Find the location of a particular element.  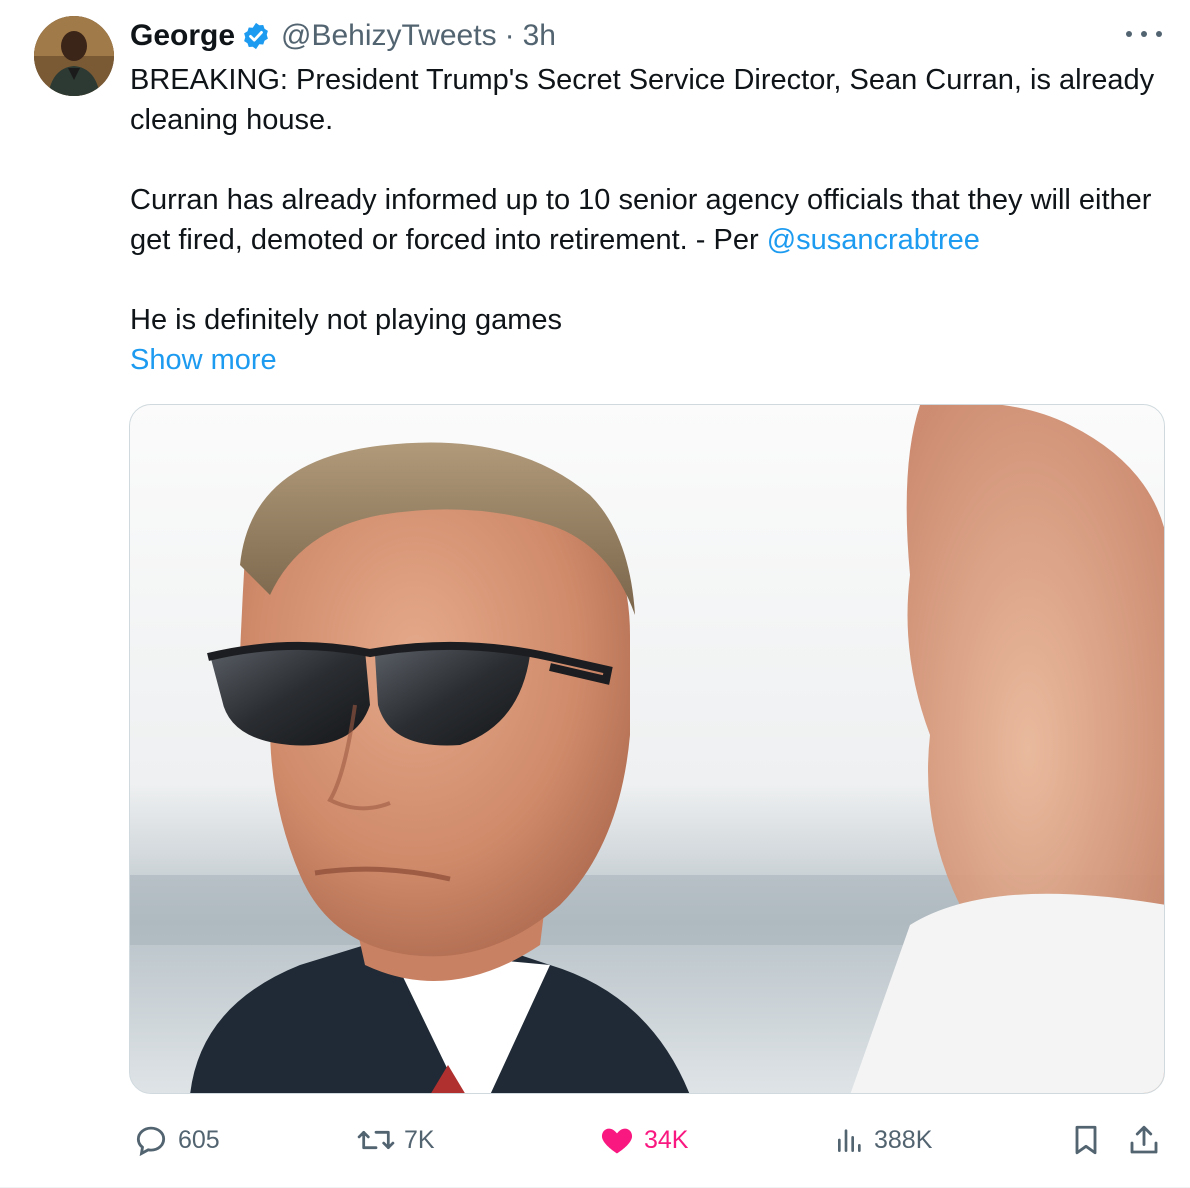

avatar is located at coordinates (74, 56).